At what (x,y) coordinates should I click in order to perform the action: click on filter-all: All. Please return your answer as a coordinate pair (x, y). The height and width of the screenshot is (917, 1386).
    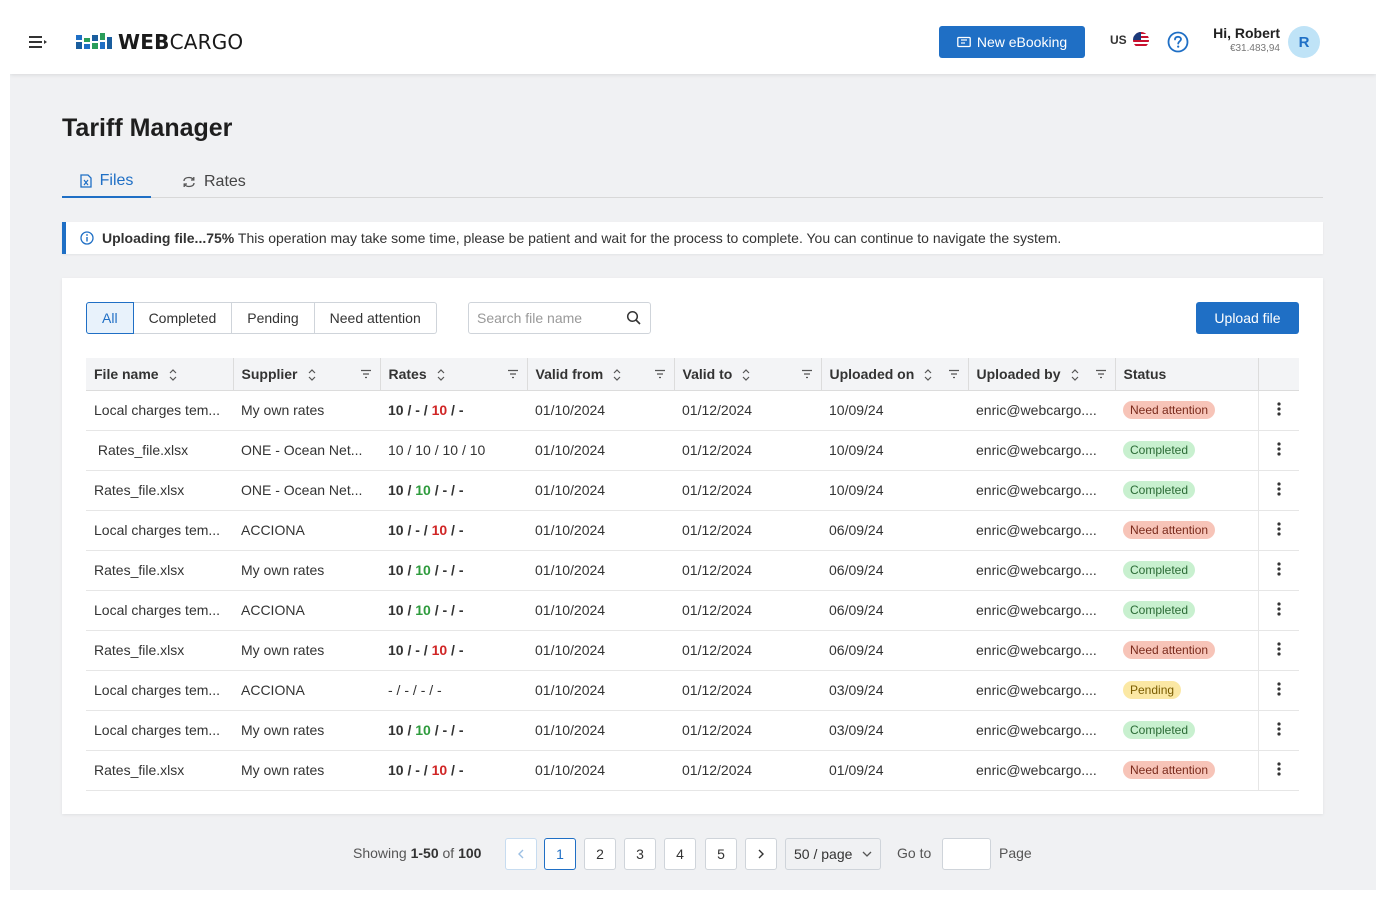
    Looking at the image, I should click on (110, 318).